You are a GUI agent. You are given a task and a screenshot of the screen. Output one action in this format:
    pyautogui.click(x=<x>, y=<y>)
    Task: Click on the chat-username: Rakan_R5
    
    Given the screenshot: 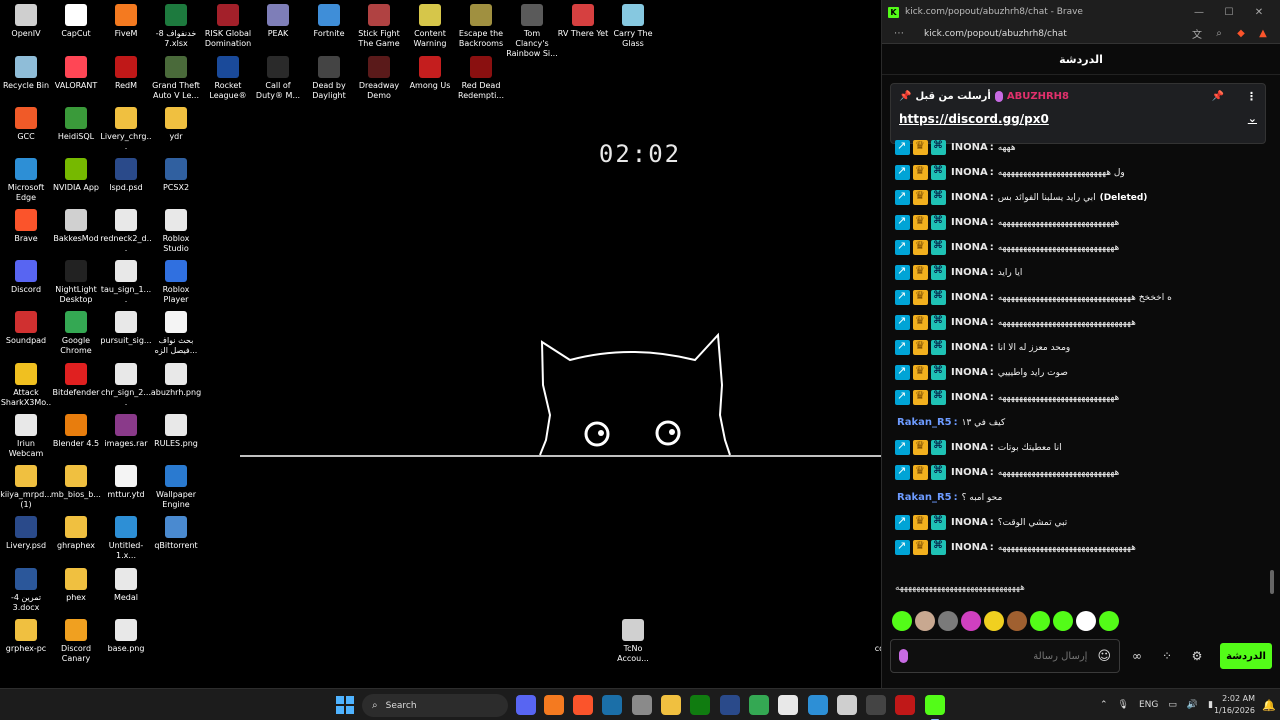 What is the action you would take?
    pyautogui.click(x=924, y=497)
    